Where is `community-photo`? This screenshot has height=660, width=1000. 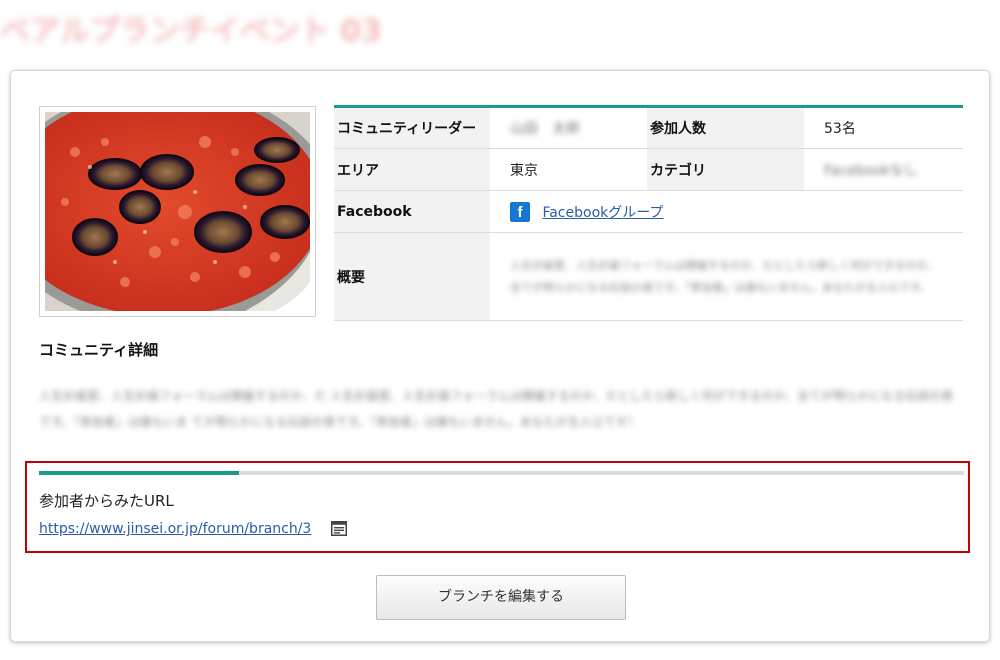 community-photo is located at coordinates (177, 211).